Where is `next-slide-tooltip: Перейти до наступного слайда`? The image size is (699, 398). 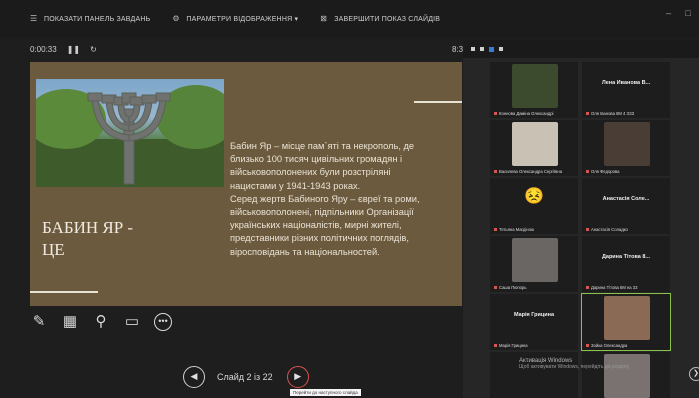
next-slide-tooltip: Перейти до наступного слайда is located at coordinates (325, 392).